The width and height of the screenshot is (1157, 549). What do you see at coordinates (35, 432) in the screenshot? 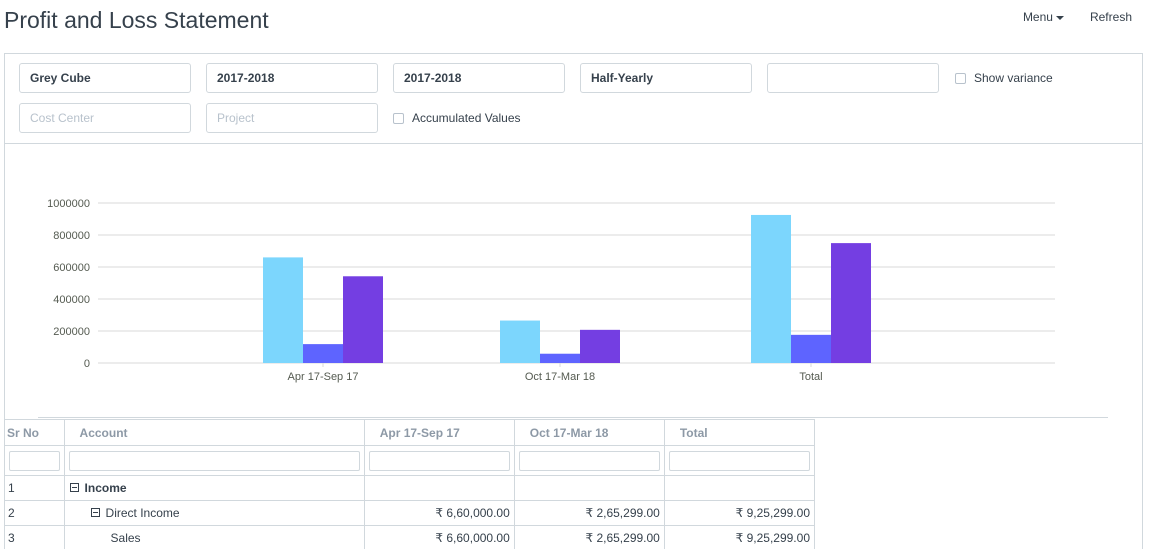
I see `column-header: Sr No` at bounding box center [35, 432].